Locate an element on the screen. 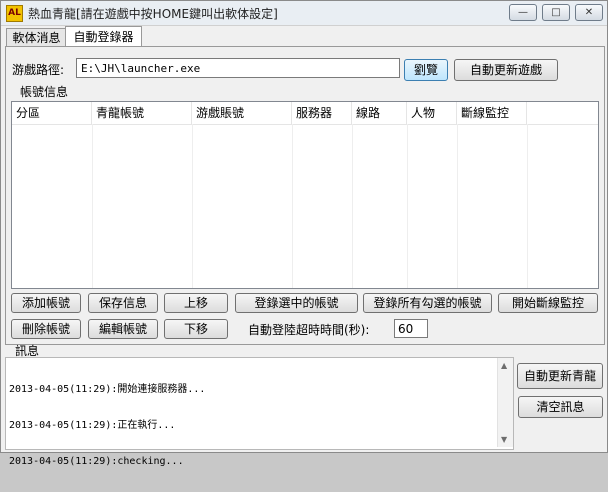 The width and height of the screenshot is (608, 492). login-selected-button: 登錄選中的帳號 is located at coordinates (296, 303).